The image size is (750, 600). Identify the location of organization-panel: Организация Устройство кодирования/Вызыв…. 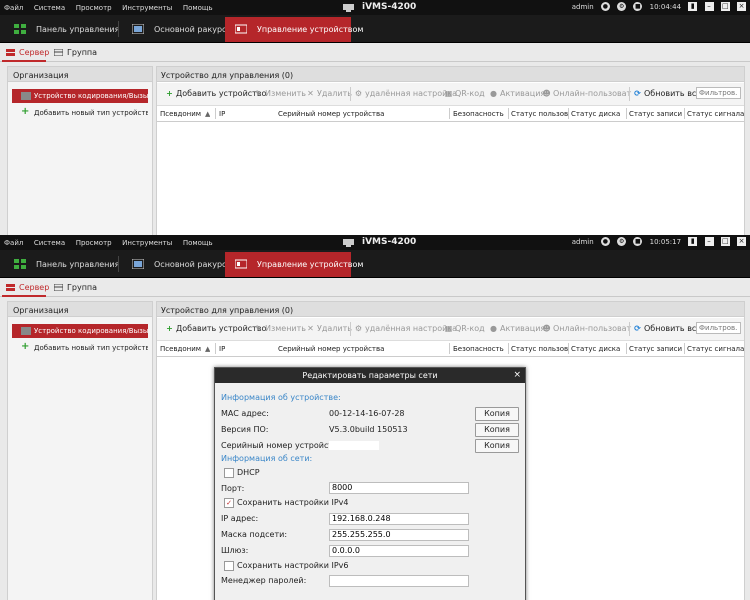
(80, 450).